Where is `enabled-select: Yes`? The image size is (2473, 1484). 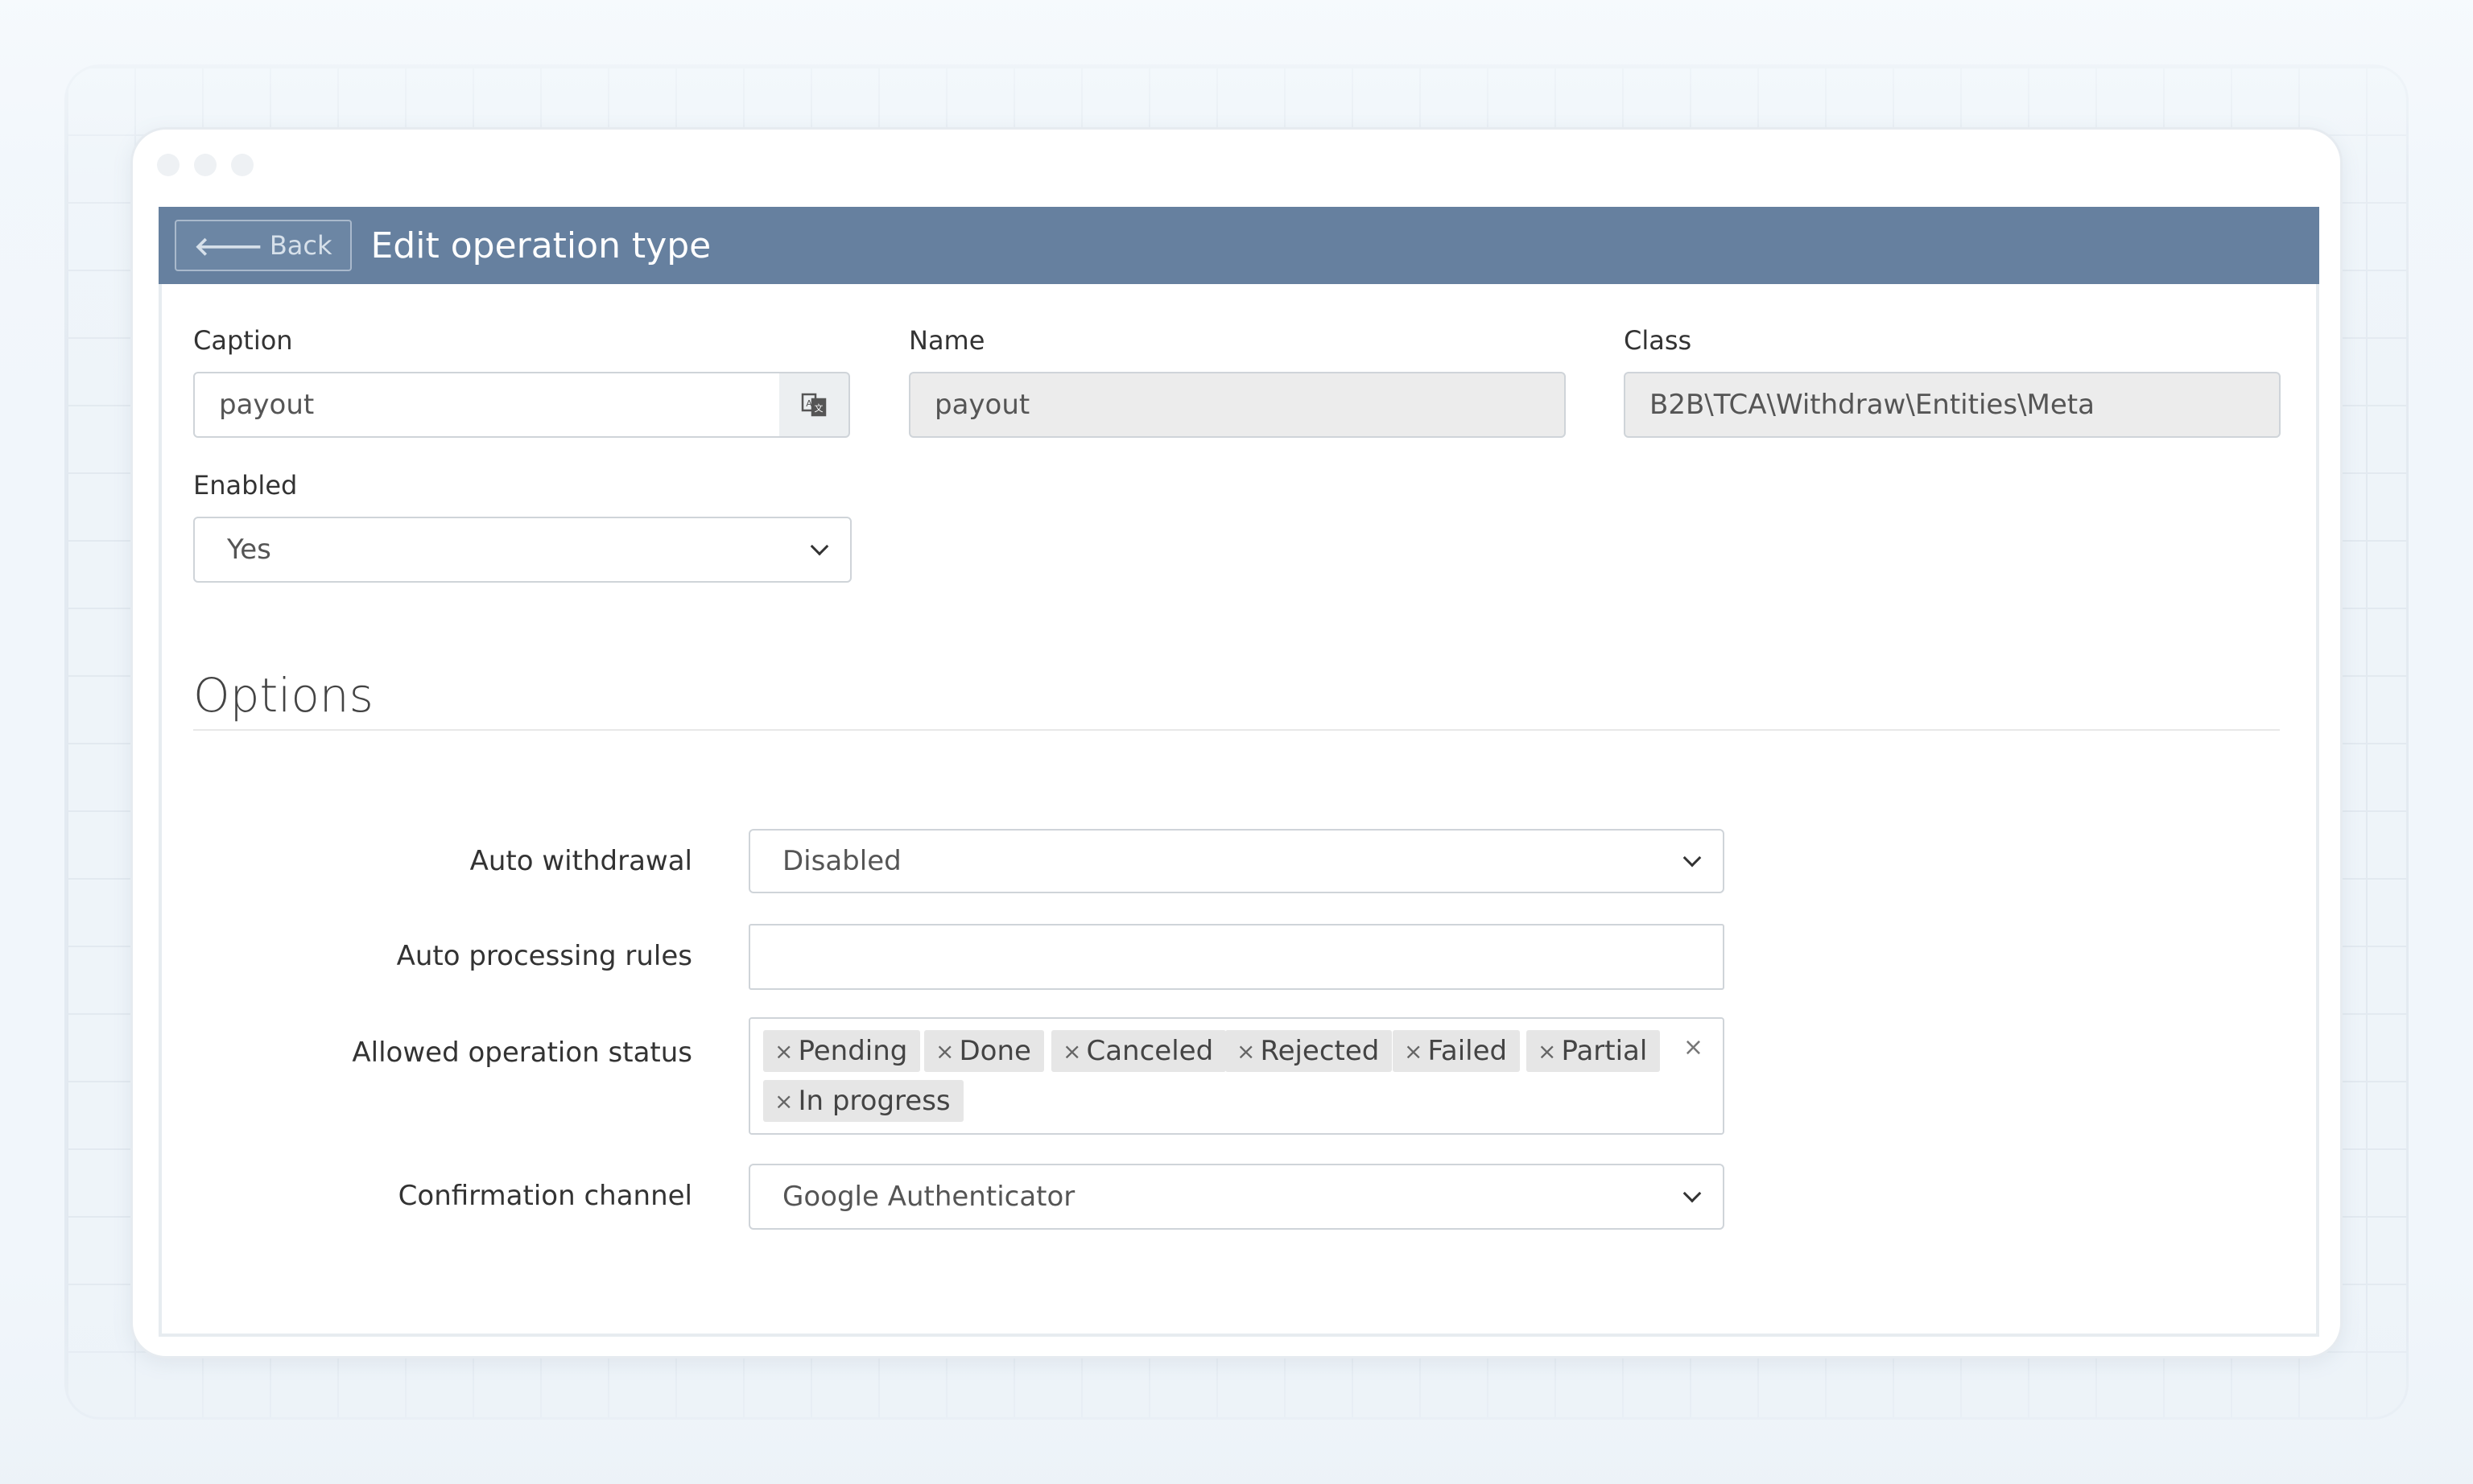 enabled-select: Yes is located at coordinates (522, 550).